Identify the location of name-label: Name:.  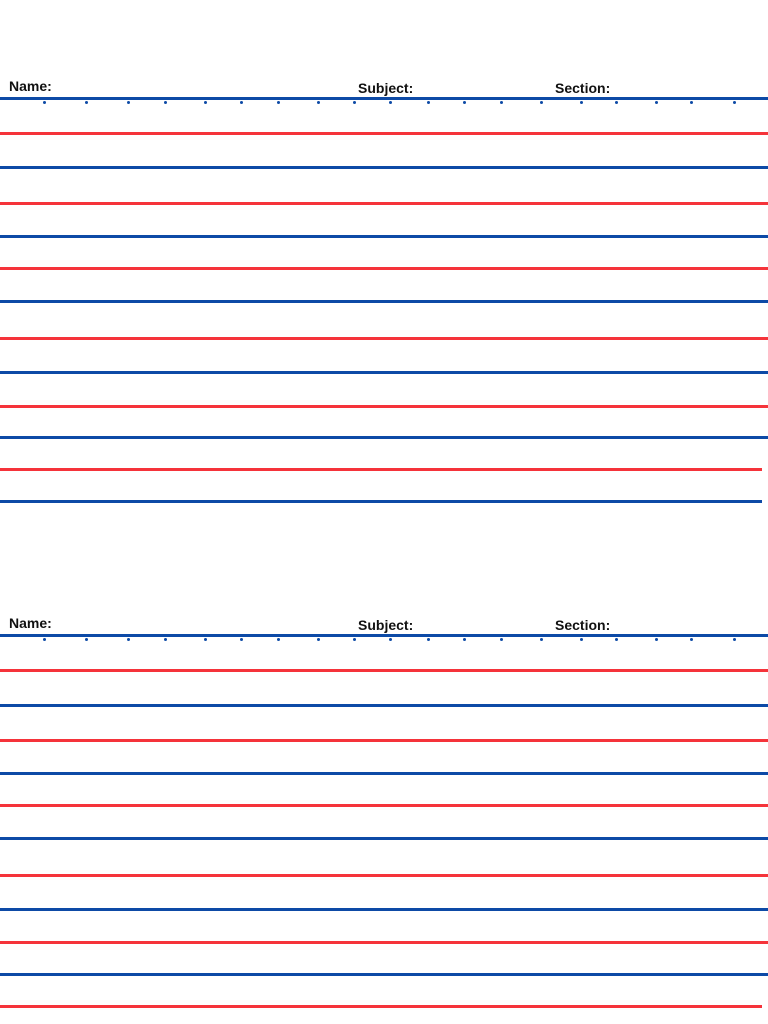
(30, 623).